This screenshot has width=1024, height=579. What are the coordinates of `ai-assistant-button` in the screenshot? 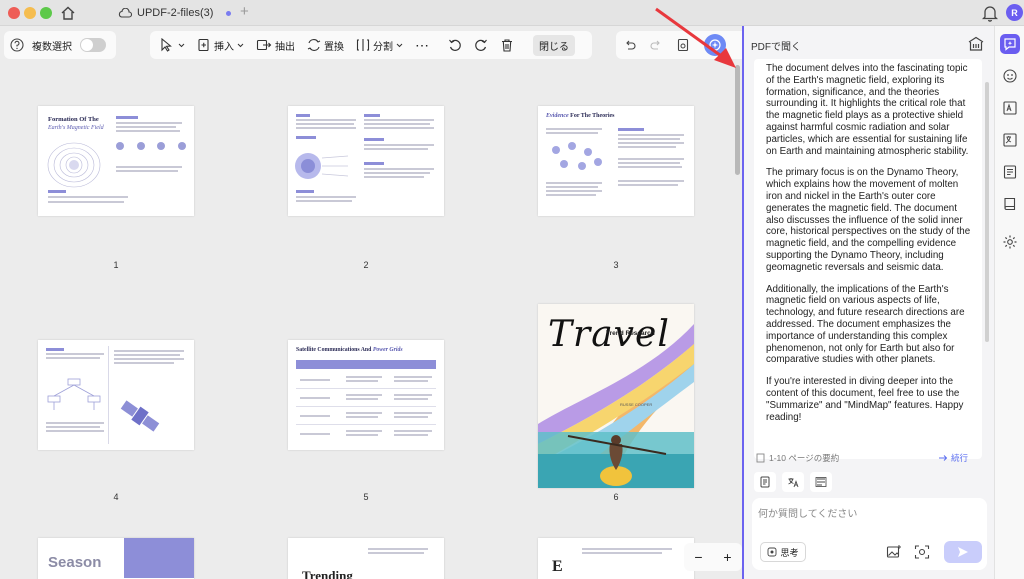 It's located at (715, 45).